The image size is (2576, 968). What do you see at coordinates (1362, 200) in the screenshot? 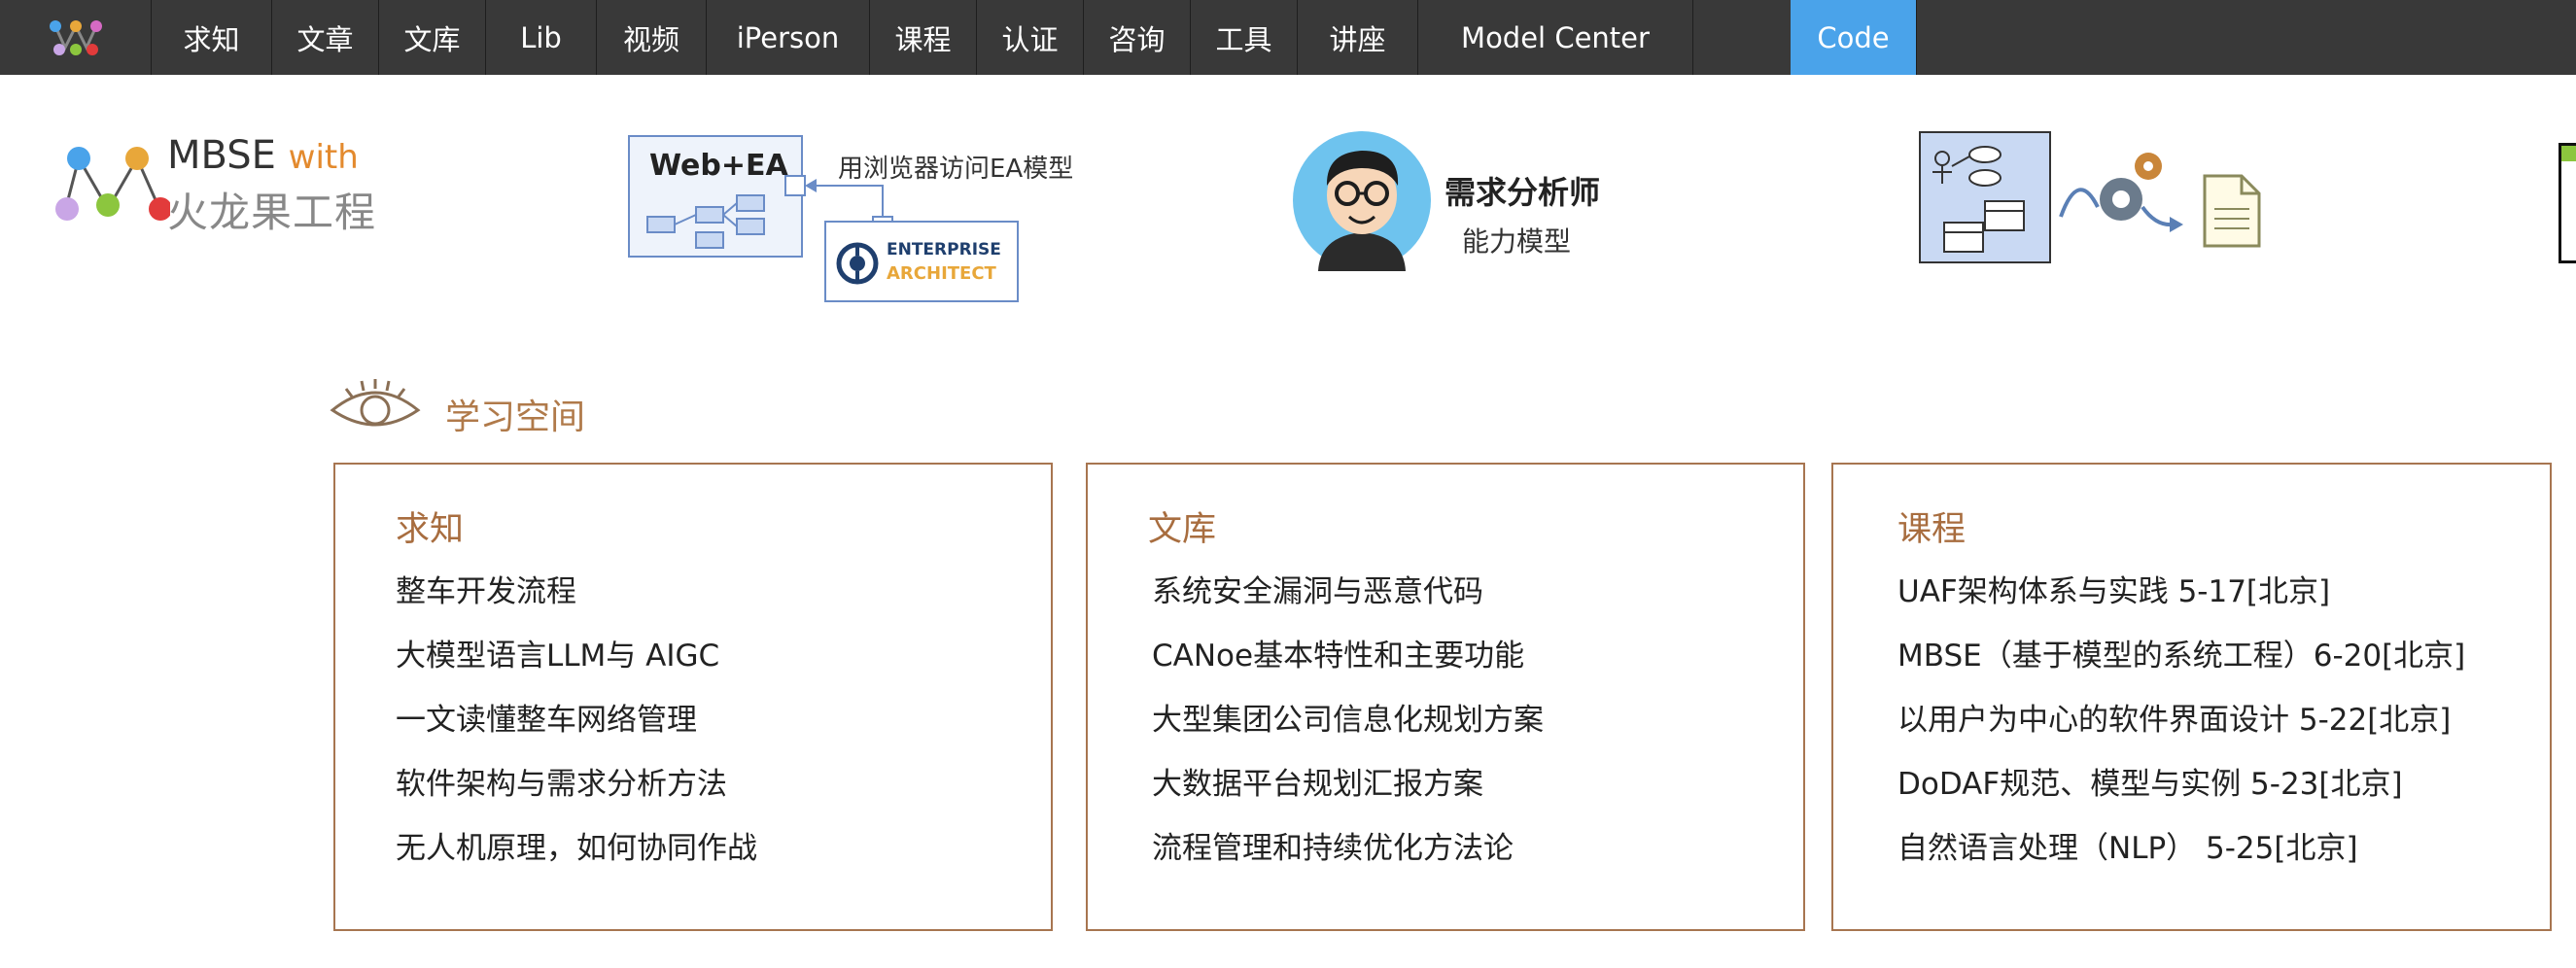
I see `analyst-avatar` at bounding box center [1362, 200].